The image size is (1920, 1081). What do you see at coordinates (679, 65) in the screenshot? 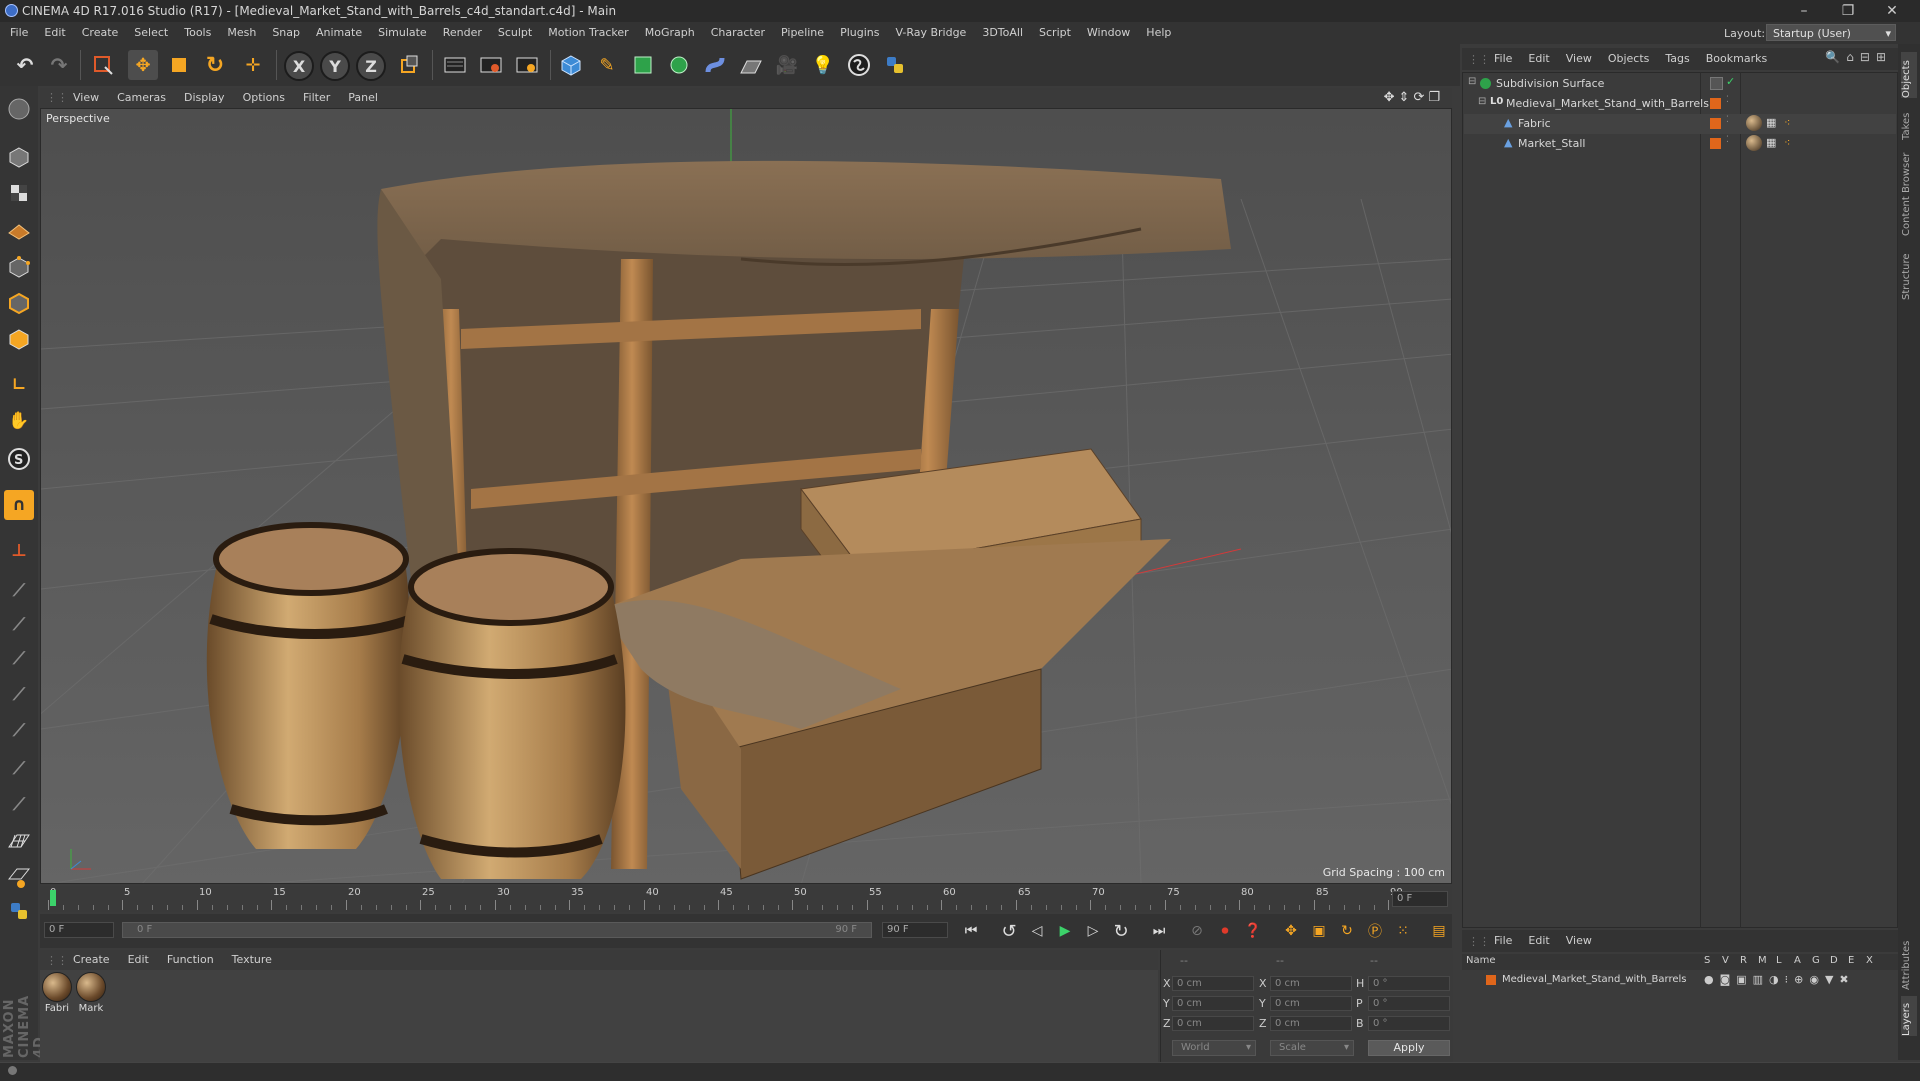
I see `array-generator-icon` at bounding box center [679, 65].